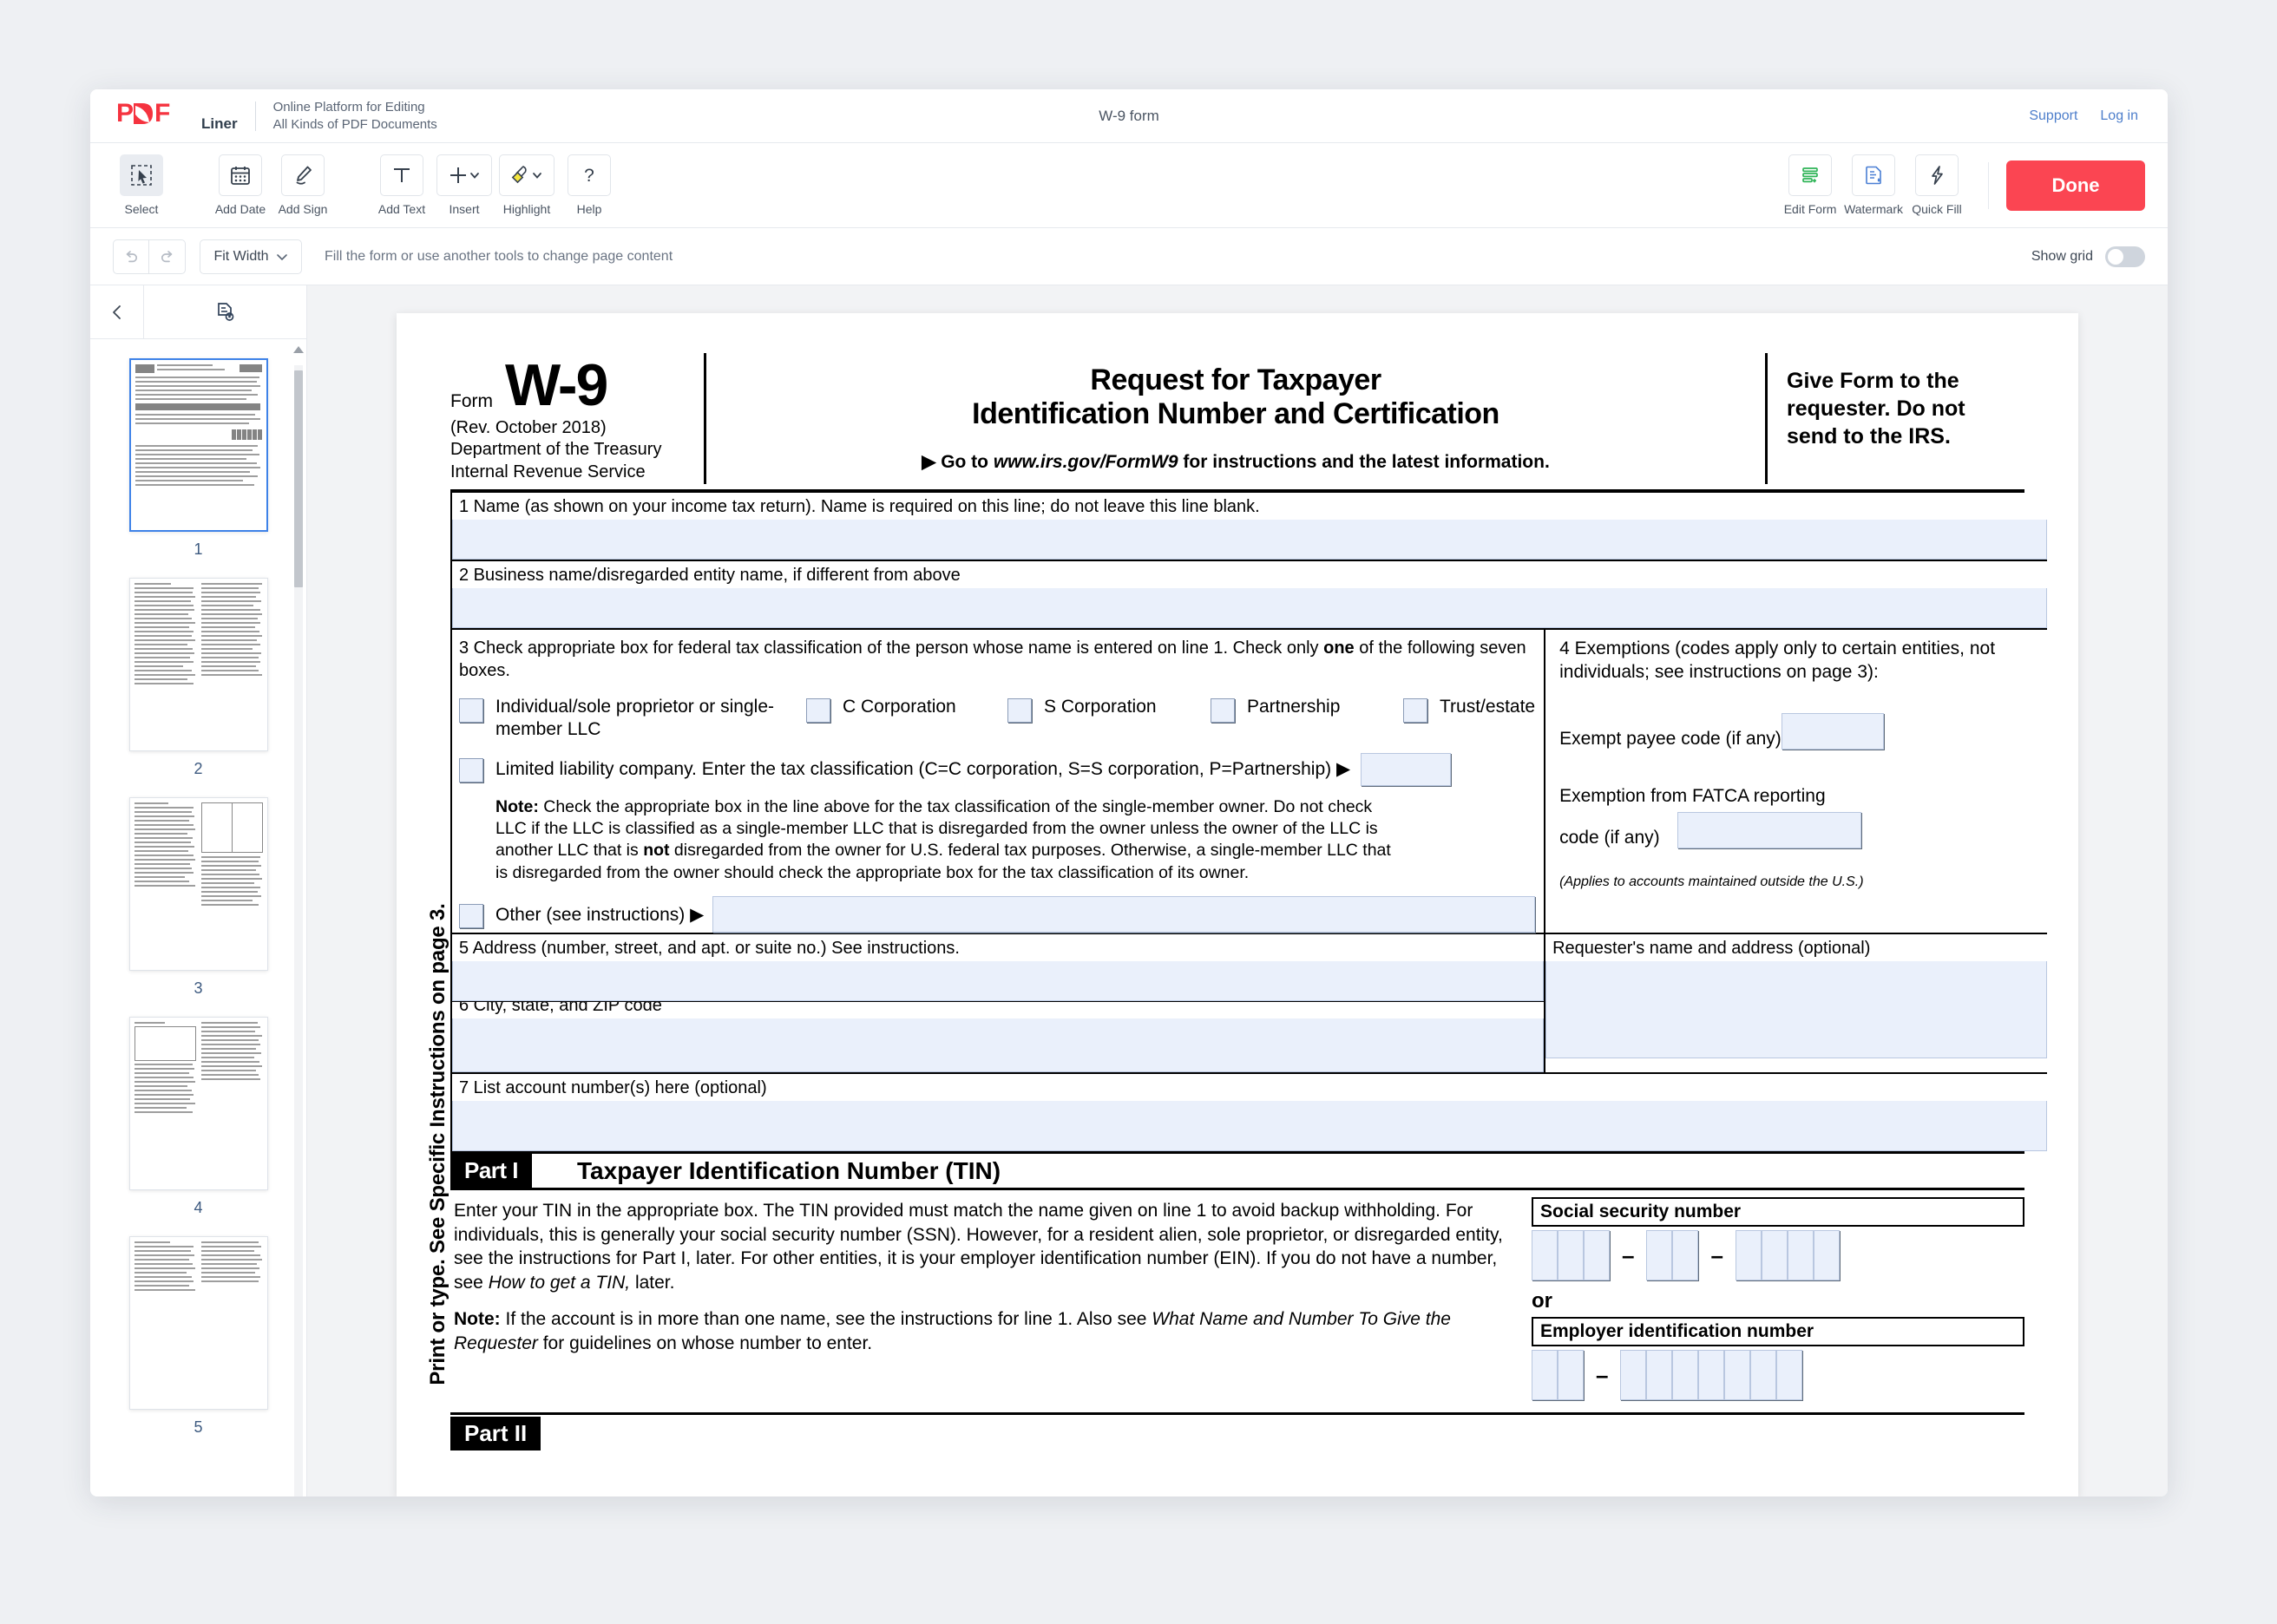 Image resolution: width=2277 pixels, height=1624 pixels. What do you see at coordinates (998, 1045) in the screenshot?
I see `line-6-input` at bounding box center [998, 1045].